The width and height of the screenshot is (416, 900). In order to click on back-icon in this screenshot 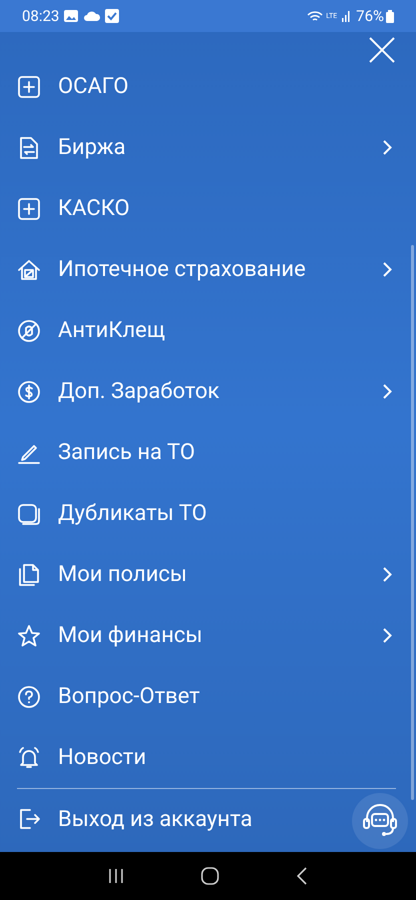, I will do `click(302, 876)`.